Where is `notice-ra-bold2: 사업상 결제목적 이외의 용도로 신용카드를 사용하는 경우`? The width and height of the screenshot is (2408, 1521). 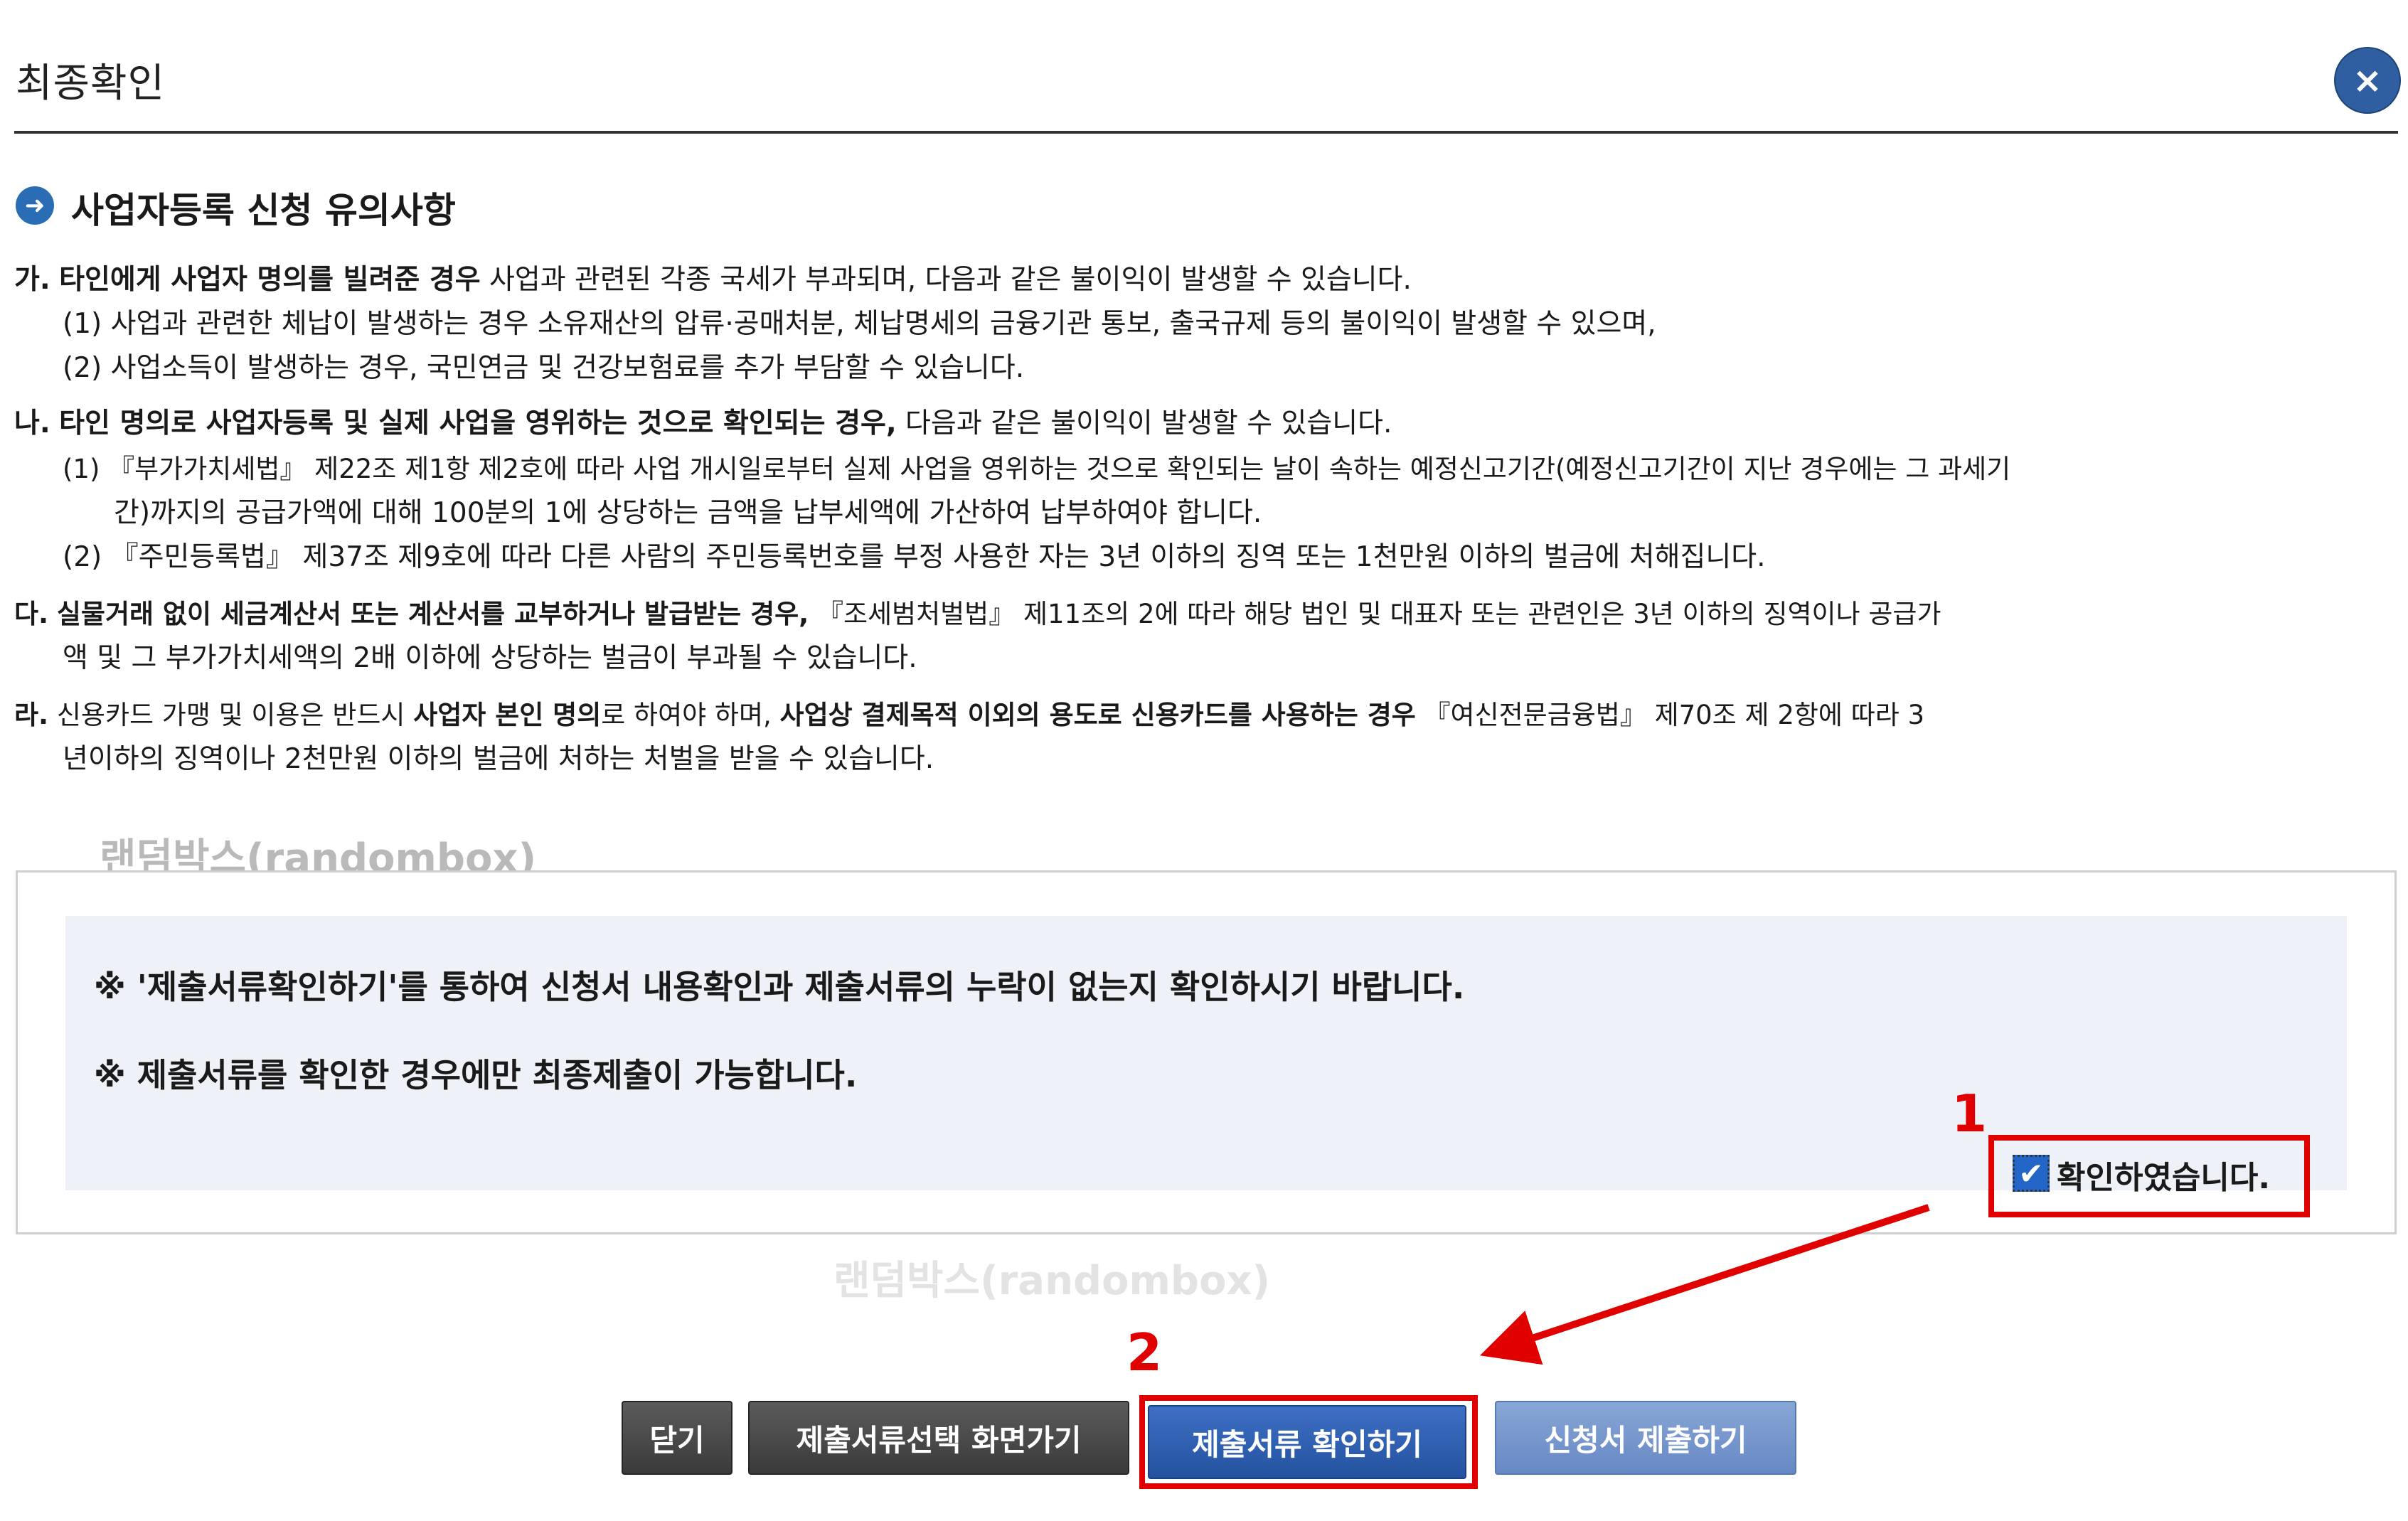 notice-ra-bold2: 사업상 결제목적 이외의 용도로 신용카드를 사용하는 경우 is located at coordinates (1097, 715).